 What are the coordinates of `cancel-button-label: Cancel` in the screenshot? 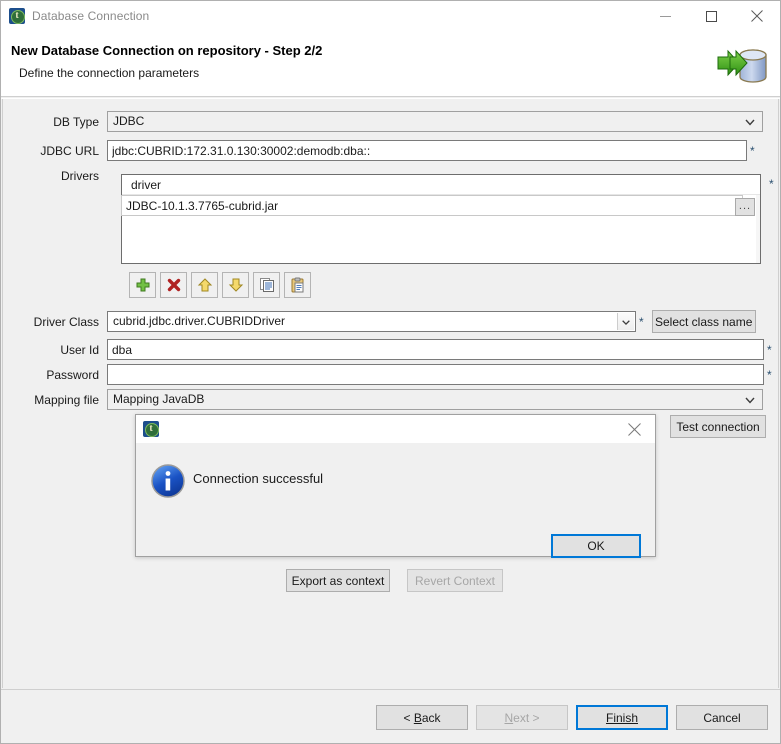 It's located at (722, 717).